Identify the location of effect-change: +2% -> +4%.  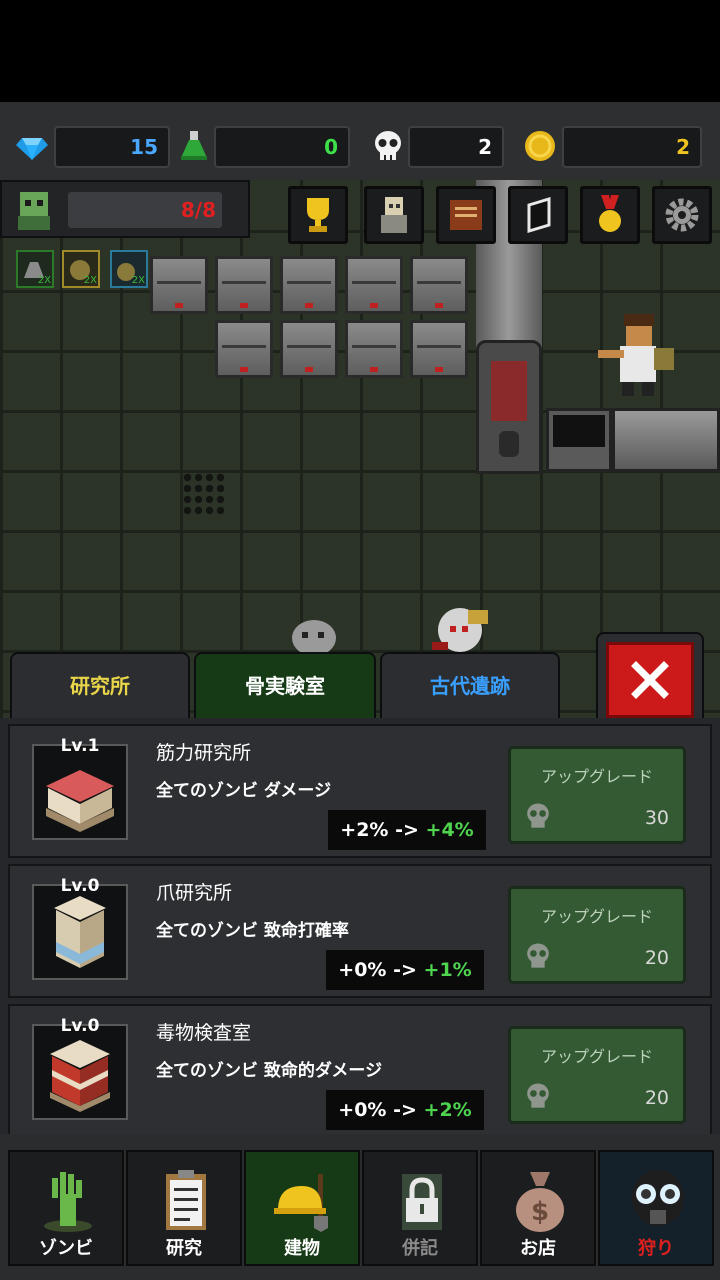
(407, 830).